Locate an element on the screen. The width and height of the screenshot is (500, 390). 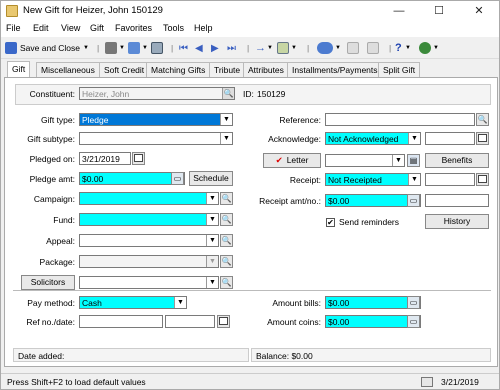
package-label: Package: is located at coordinates (57, 262).